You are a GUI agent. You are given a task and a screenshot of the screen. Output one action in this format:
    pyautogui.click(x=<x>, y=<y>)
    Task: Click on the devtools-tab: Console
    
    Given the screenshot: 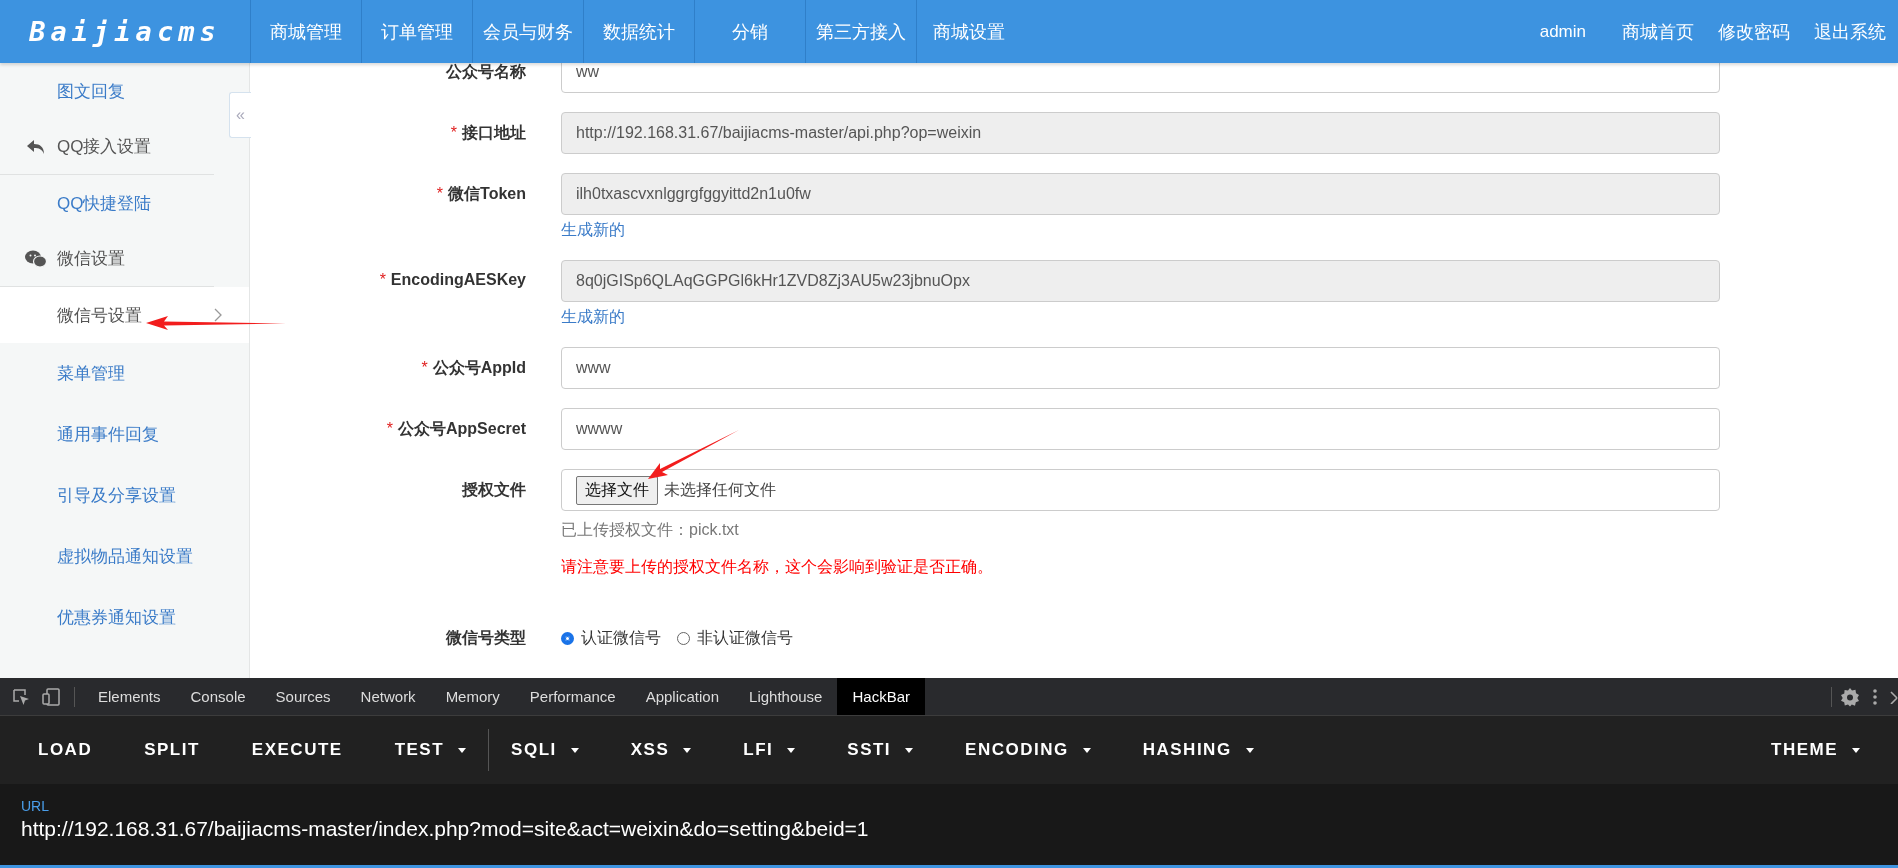 What is the action you would take?
    pyautogui.click(x=218, y=696)
    